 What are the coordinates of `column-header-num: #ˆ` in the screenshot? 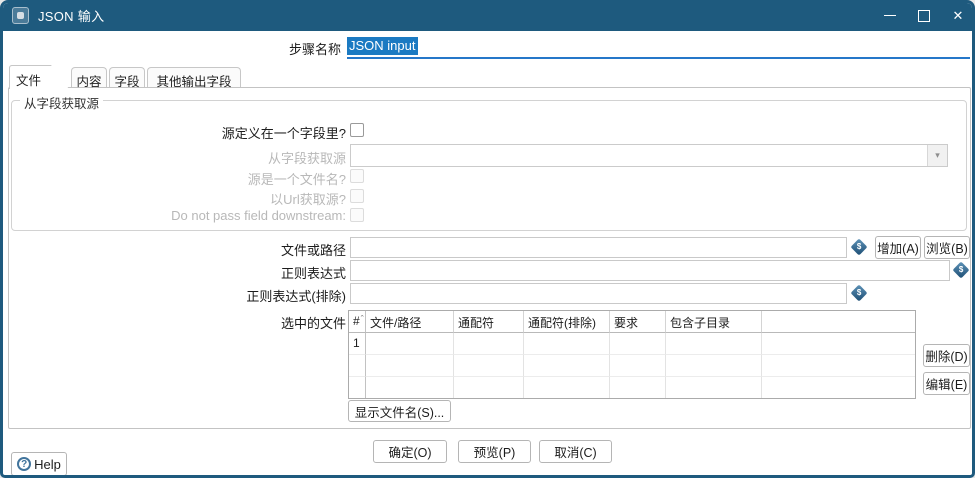 It's located at (357, 322).